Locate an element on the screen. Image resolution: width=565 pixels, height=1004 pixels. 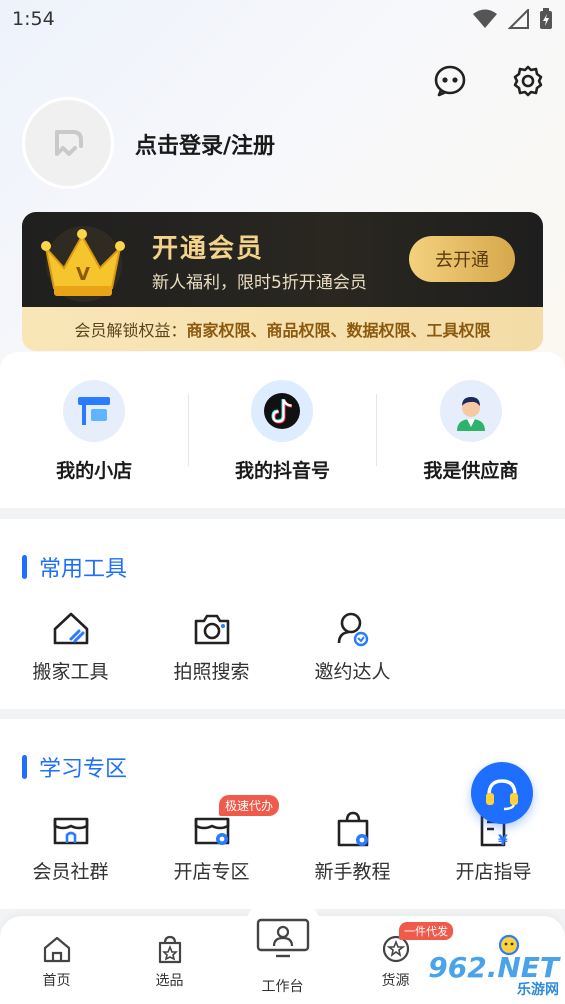
vip-benefits-bar: 会员解锁权益： 商家权限、商品权限、数据权限、工具权限 is located at coordinates (282, 329).